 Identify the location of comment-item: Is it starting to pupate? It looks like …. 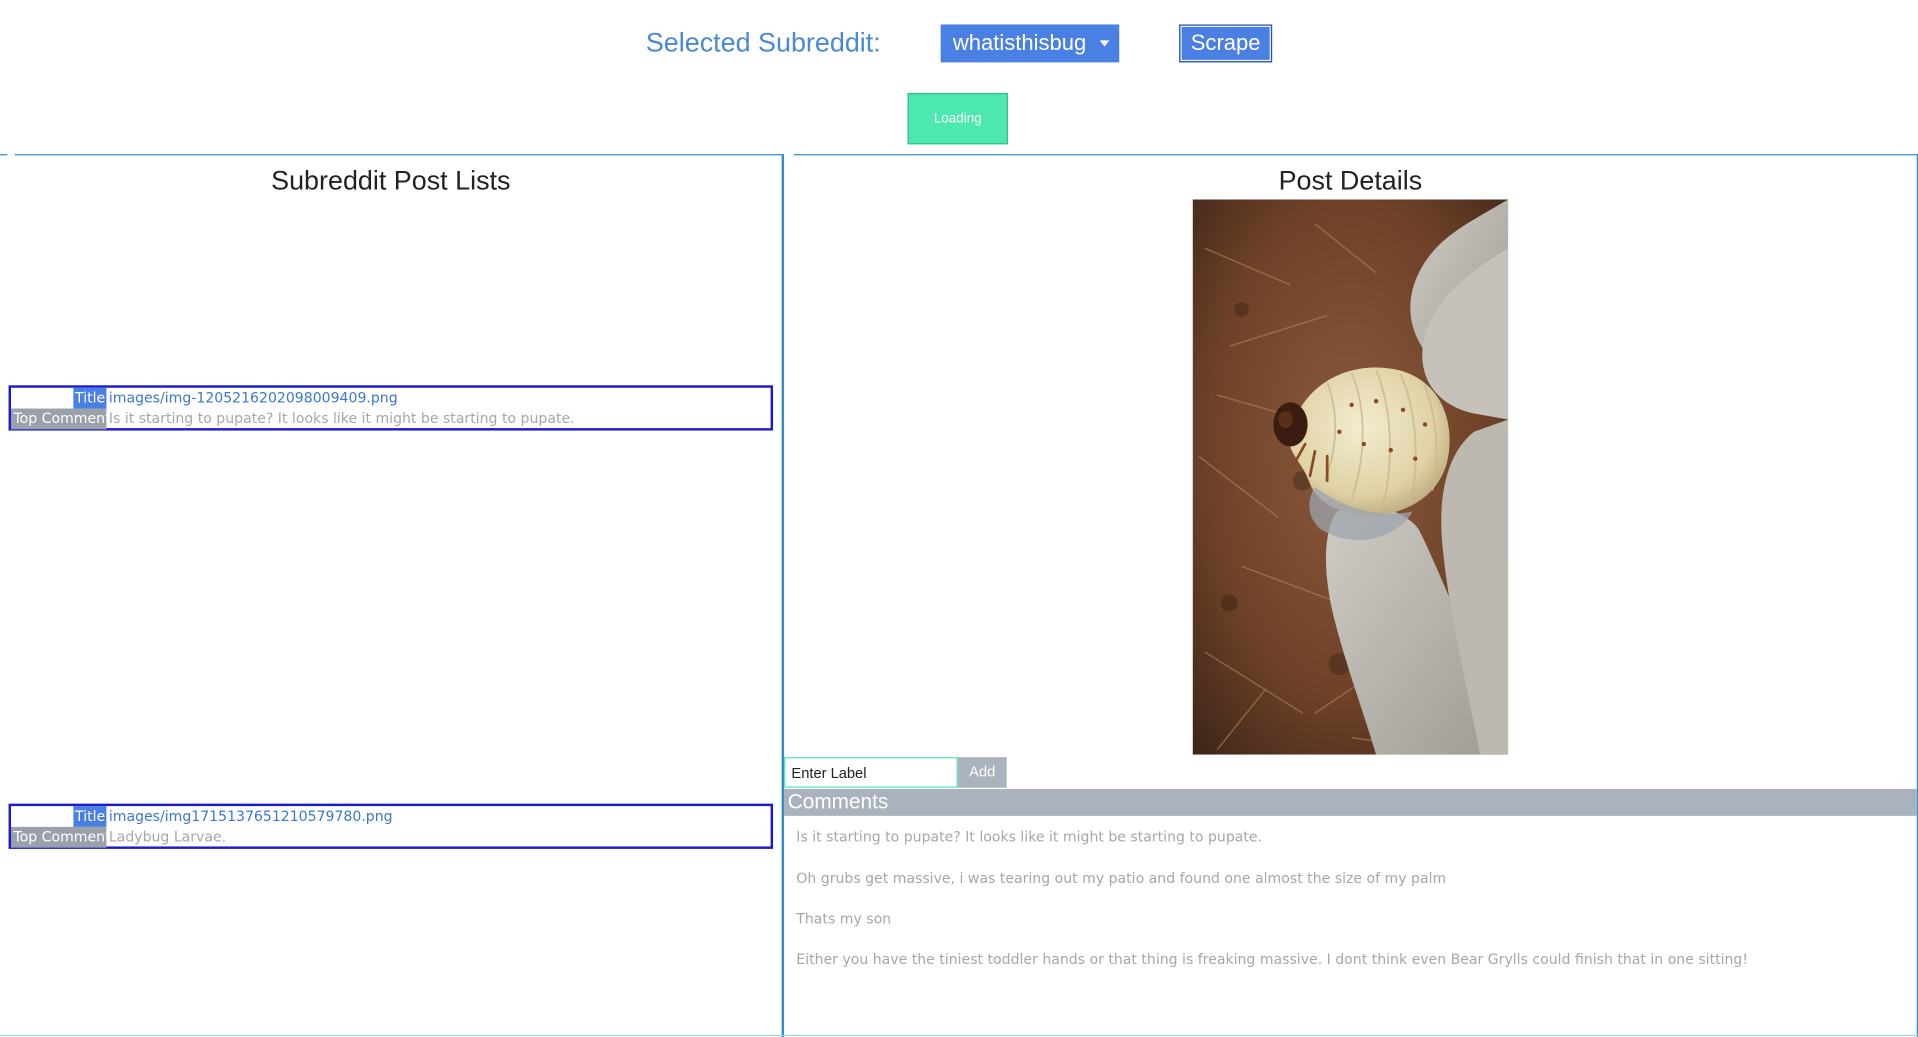
(1029, 837).